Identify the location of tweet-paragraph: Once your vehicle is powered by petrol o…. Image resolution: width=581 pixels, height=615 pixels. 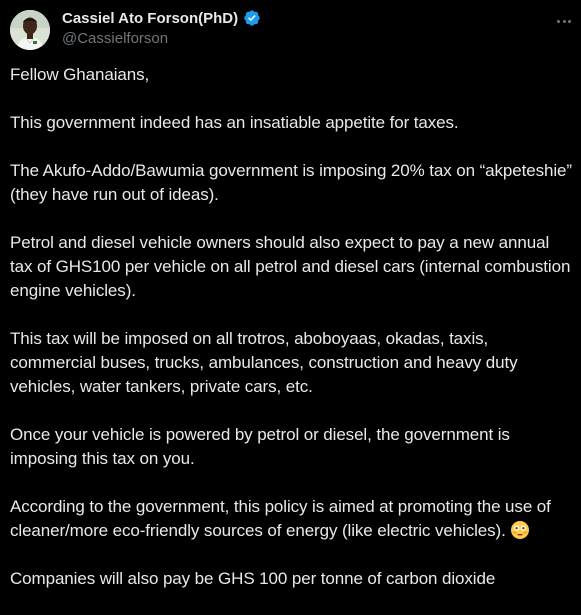
(260, 446).